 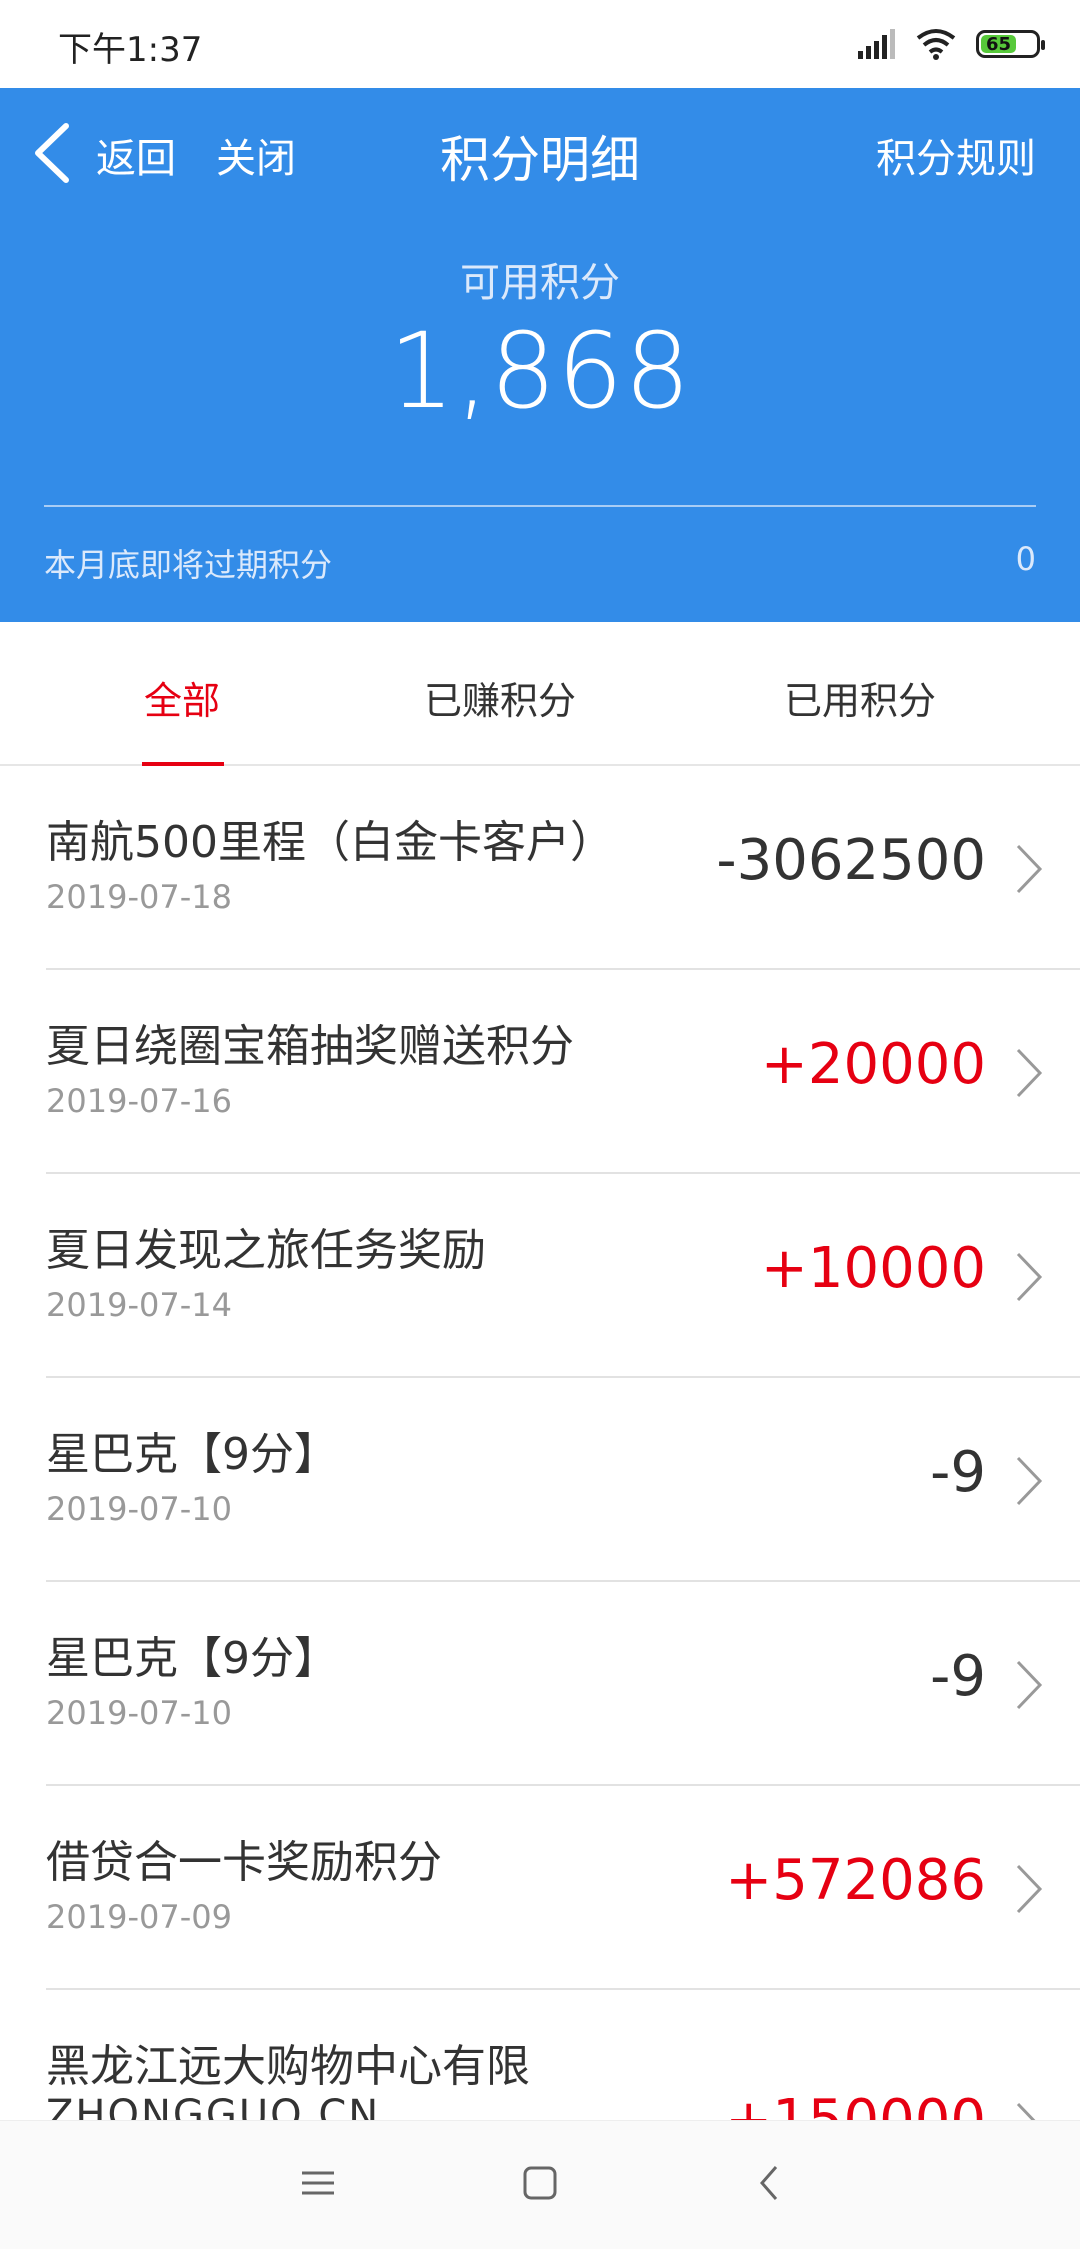 What do you see at coordinates (188, 565) in the screenshot?
I see `expiring-points-label: 本月底即将过期积分` at bounding box center [188, 565].